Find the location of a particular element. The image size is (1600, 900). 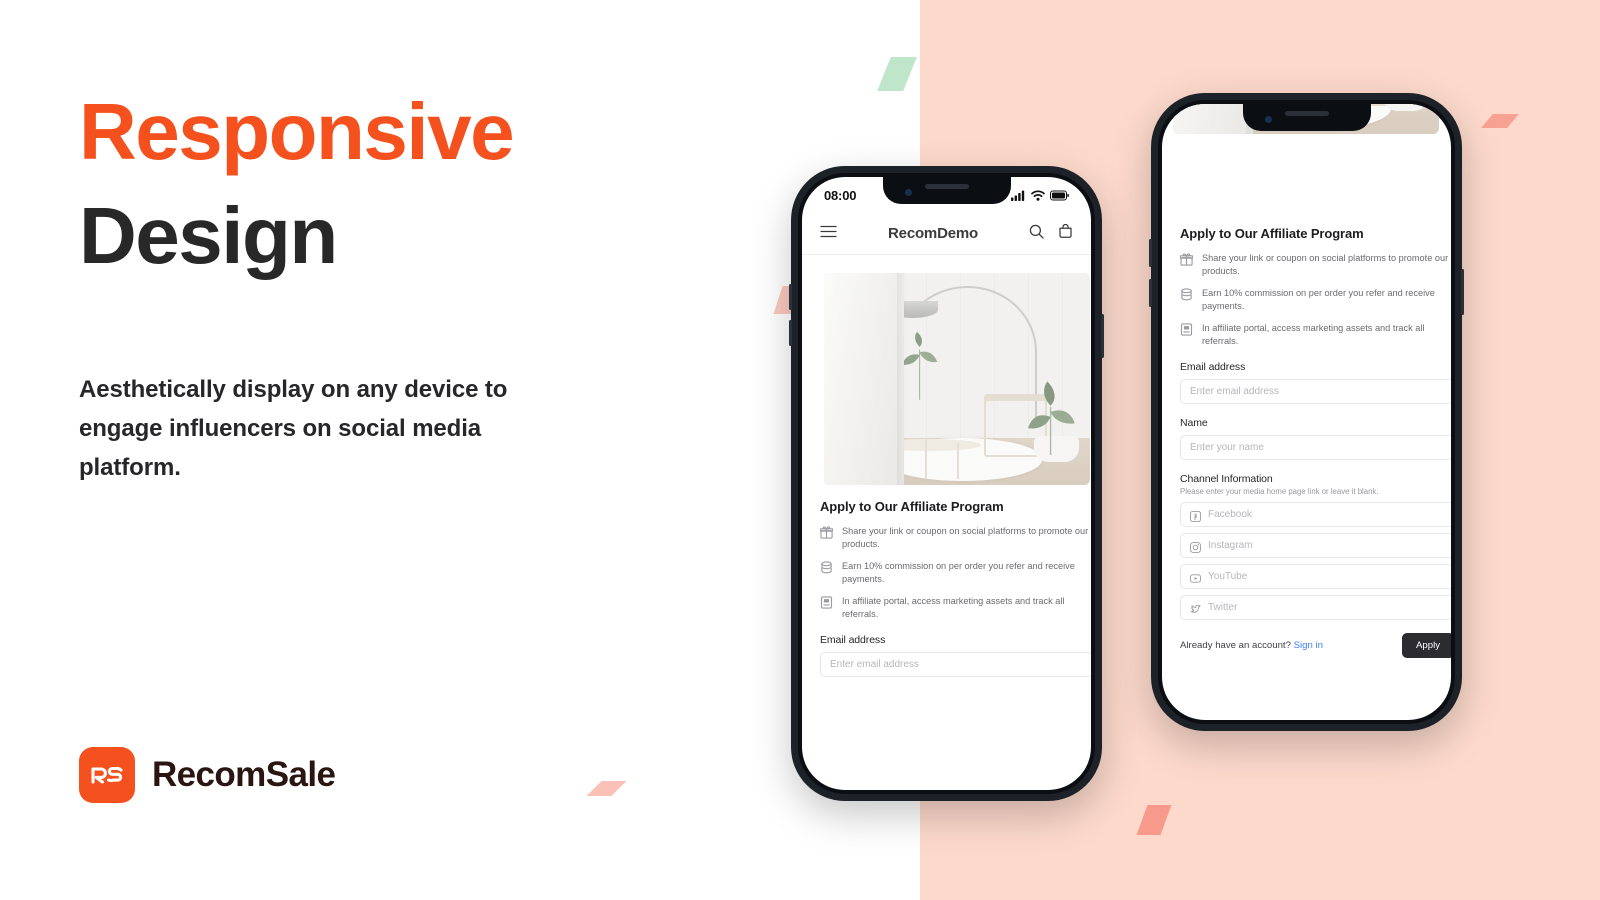

phone1-app-header: RecomDemo is located at coordinates (946, 234).